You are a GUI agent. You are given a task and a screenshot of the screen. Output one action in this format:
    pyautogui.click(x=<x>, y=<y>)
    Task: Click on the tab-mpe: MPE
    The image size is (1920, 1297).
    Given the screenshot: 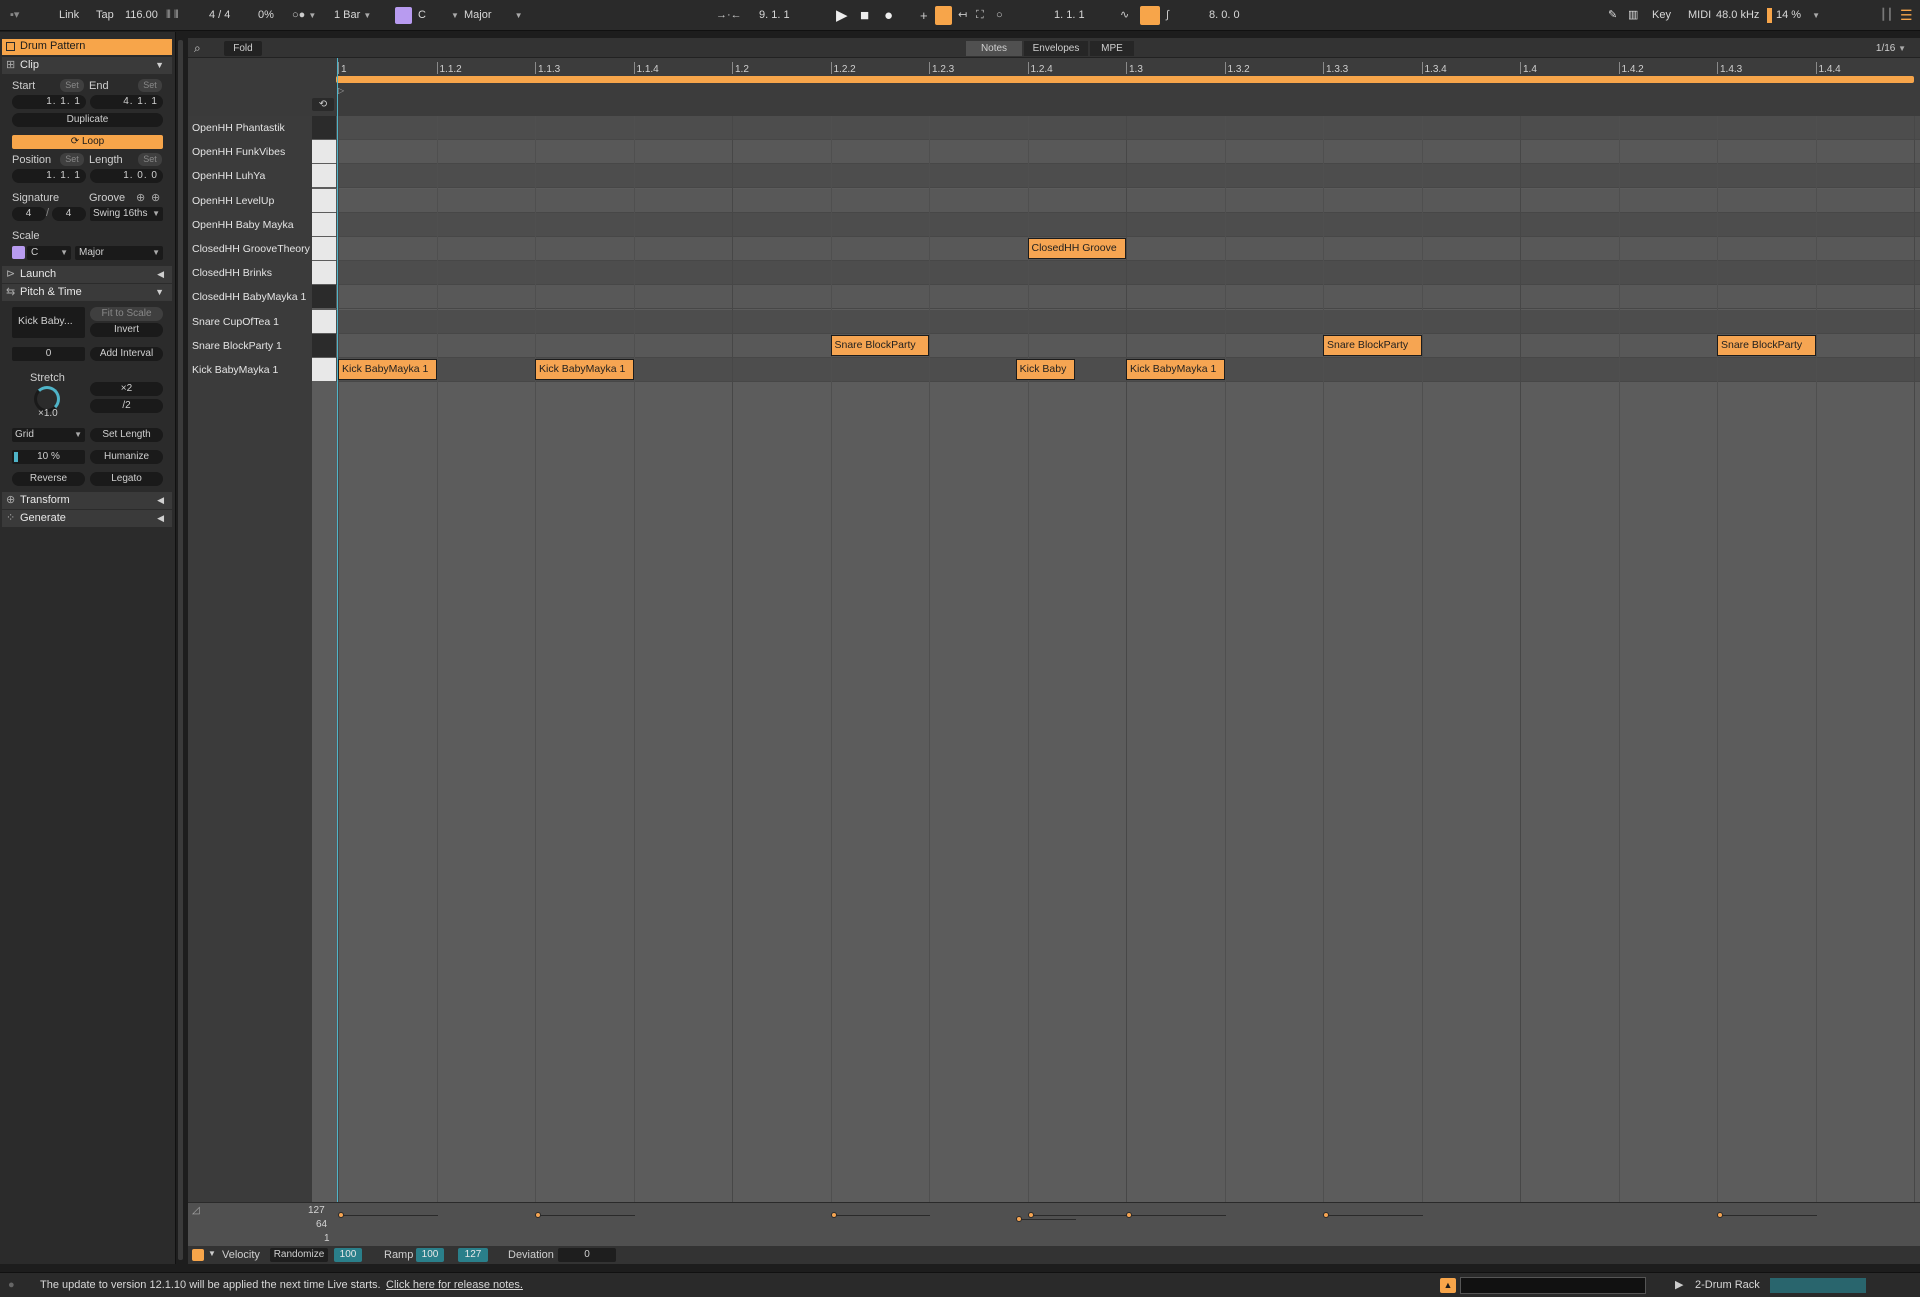 What is the action you would take?
    pyautogui.click(x=1112, y=48)
    